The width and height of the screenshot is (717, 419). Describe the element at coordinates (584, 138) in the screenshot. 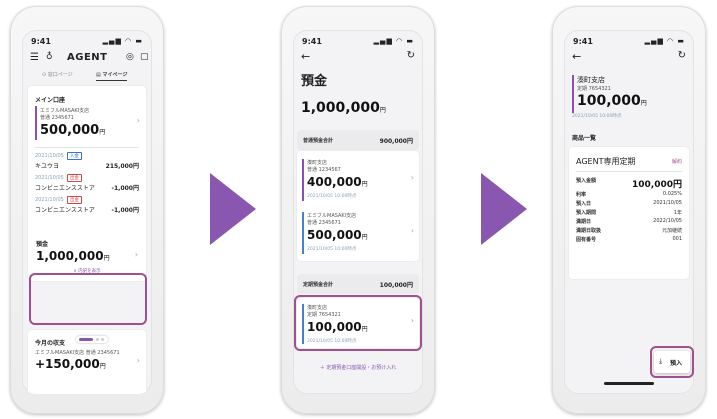

I see `product-list-heading: 商品一覧` at that location.